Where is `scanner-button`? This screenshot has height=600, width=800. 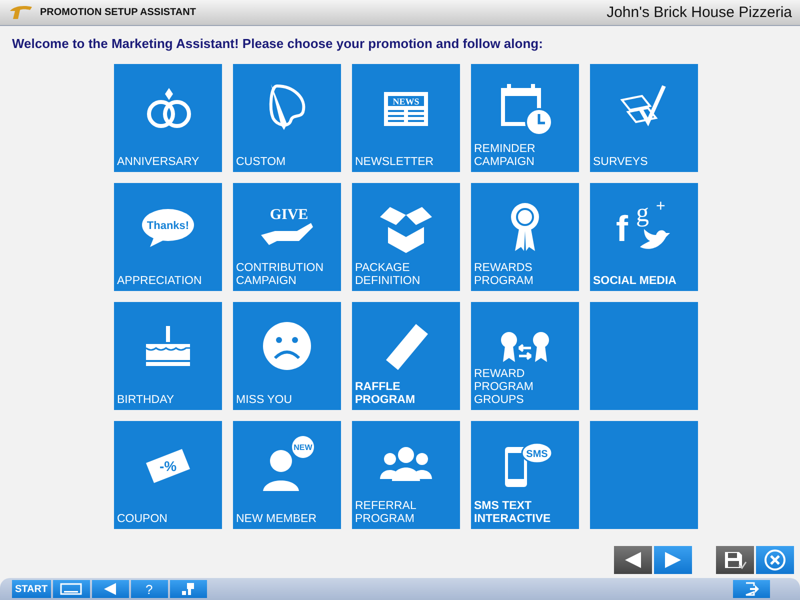 scanner-button is located at coordinates (188, 589).